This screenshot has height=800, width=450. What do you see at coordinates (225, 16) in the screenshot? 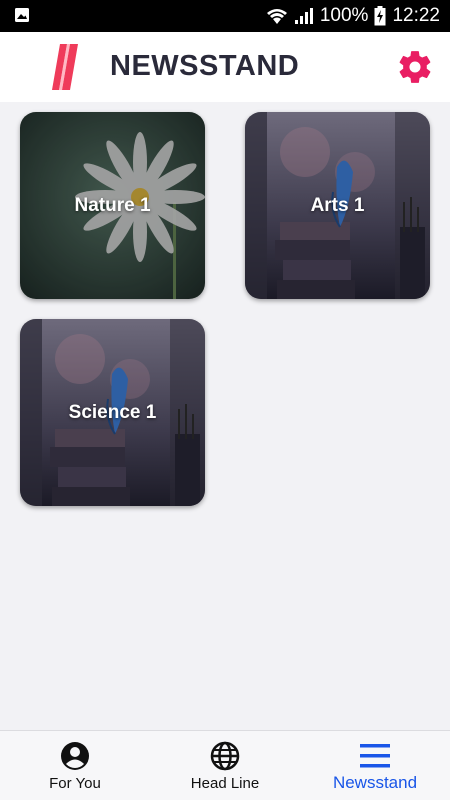
I see `status-bar: 100% 12:22` at bounding box center [225, 16].